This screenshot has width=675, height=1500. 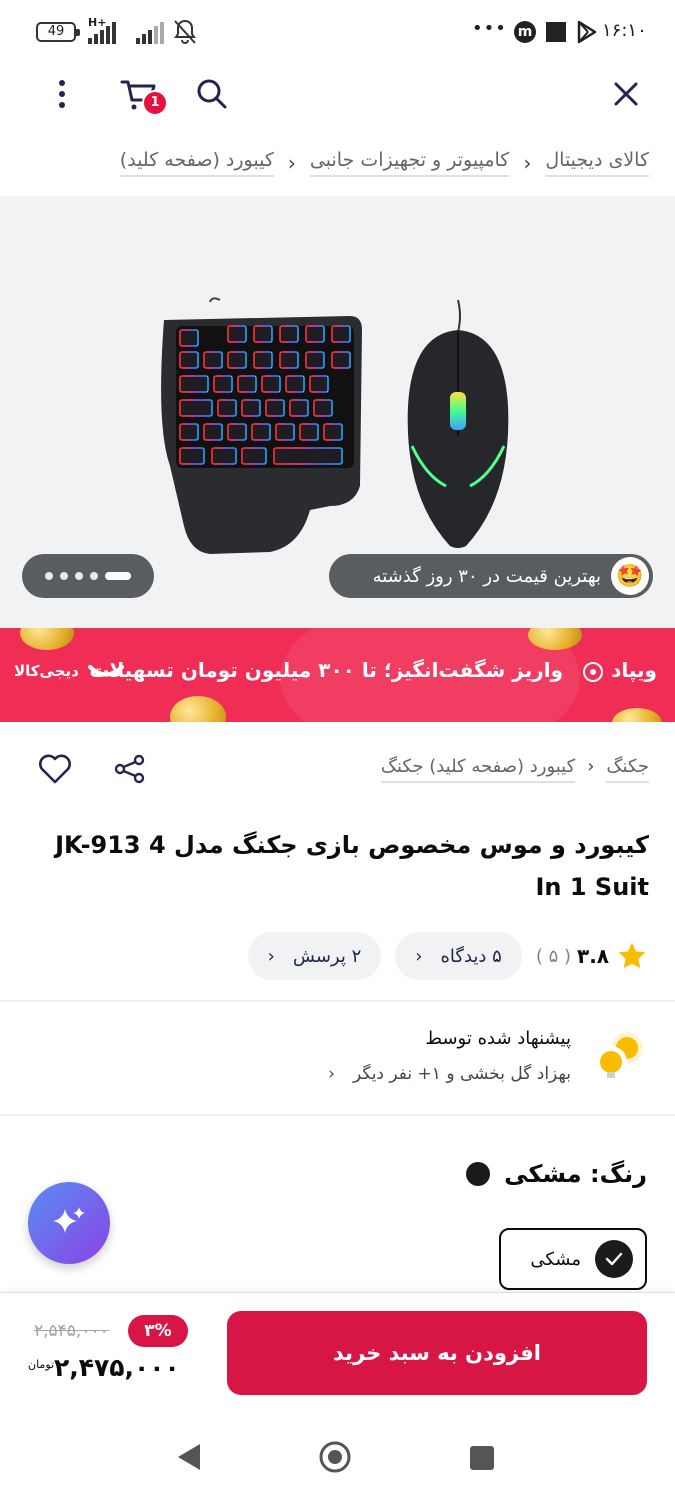 I want to click on recommend-bulb-icon, so click(x=619, y=1055).